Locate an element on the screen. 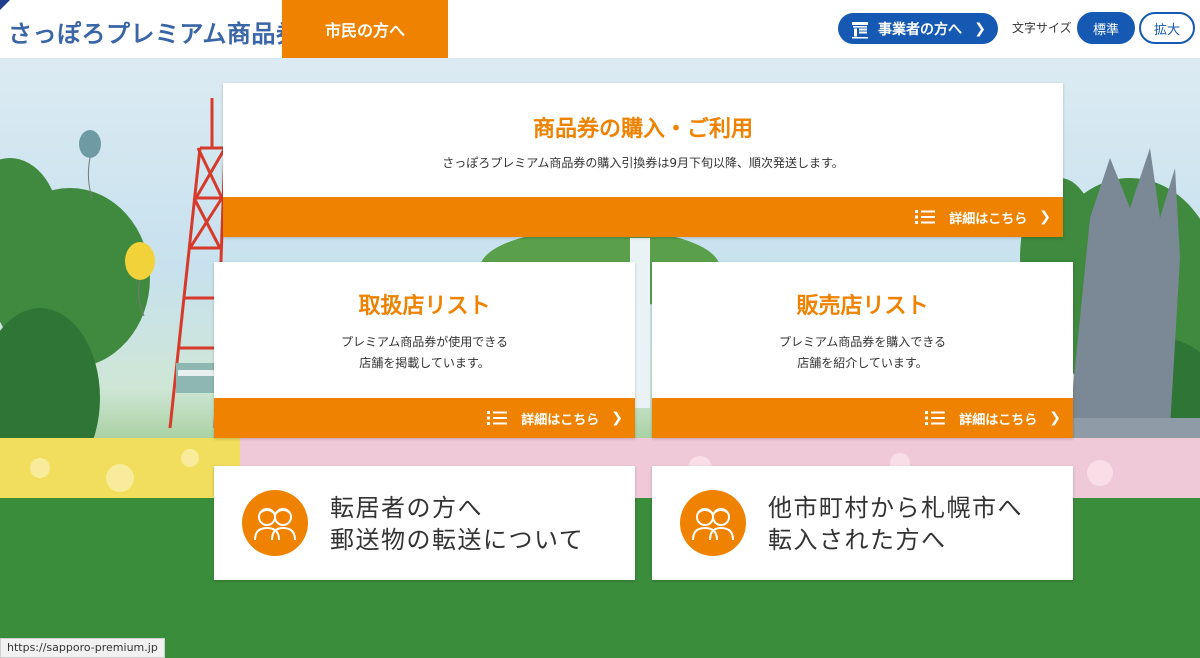  sales-stores-title: 販売店リスト is located at coordinates (862, 306).